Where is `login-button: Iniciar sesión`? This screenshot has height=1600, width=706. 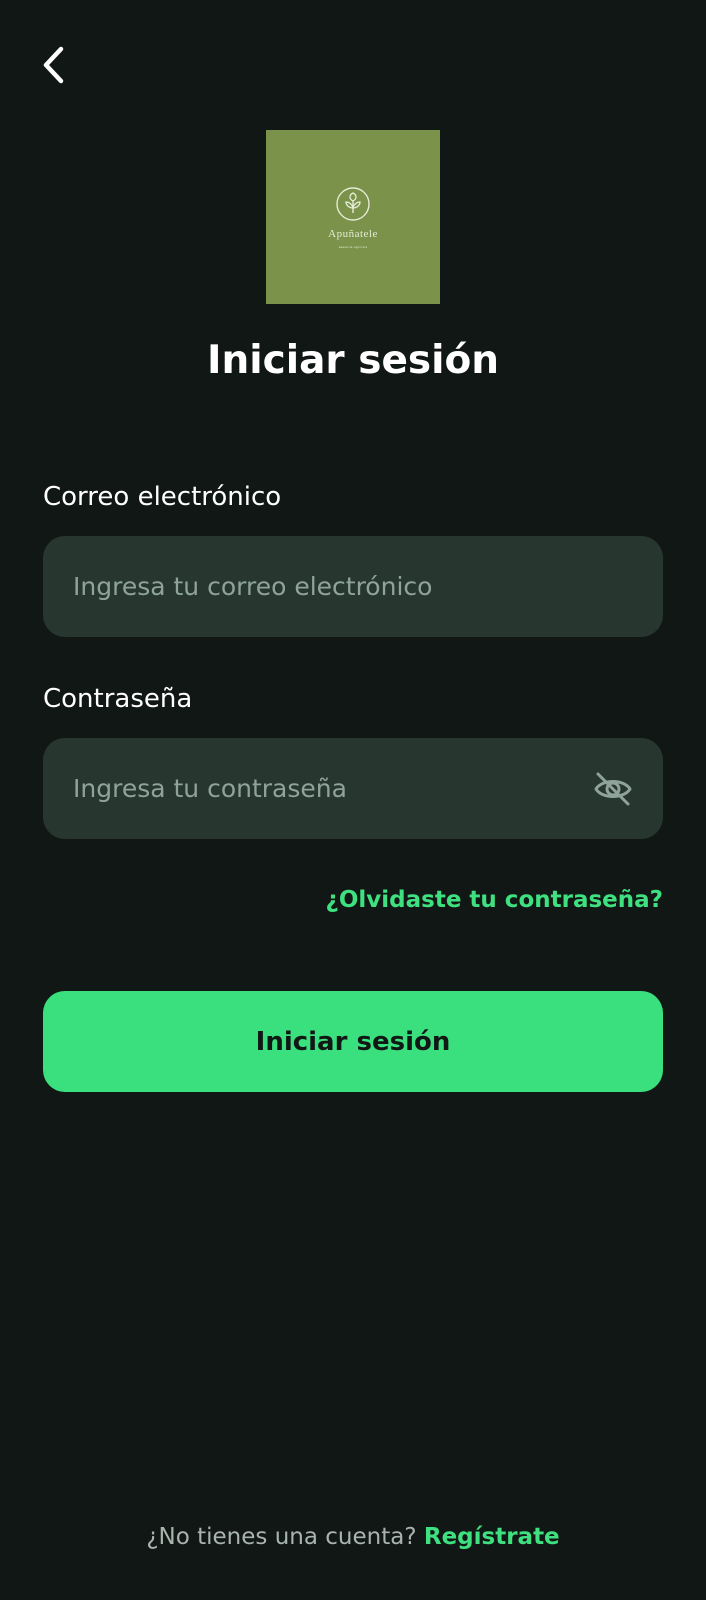 login-button: Iniciar sesión is located at coordinates (353, 1041).